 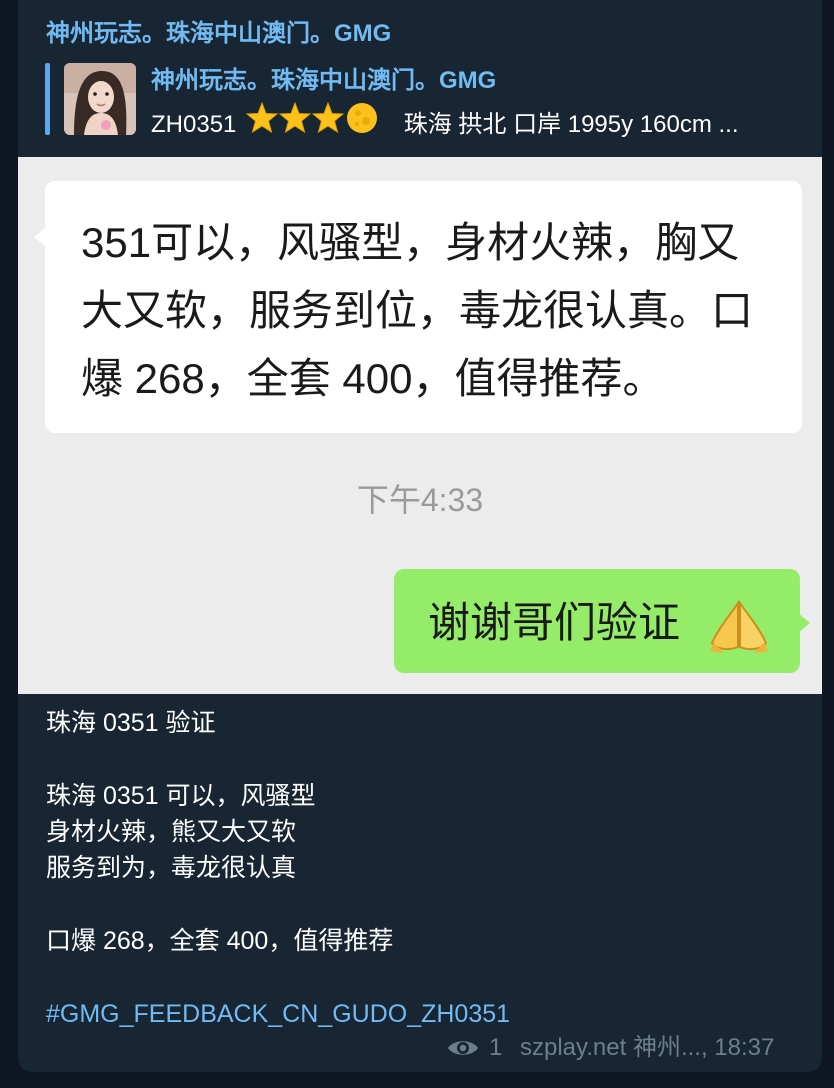 What do you see at coordinates (171, 832) in the screenshot?
I see `caption-line: 身材火辣，熊又大又软` at bounding box center [171, 832].